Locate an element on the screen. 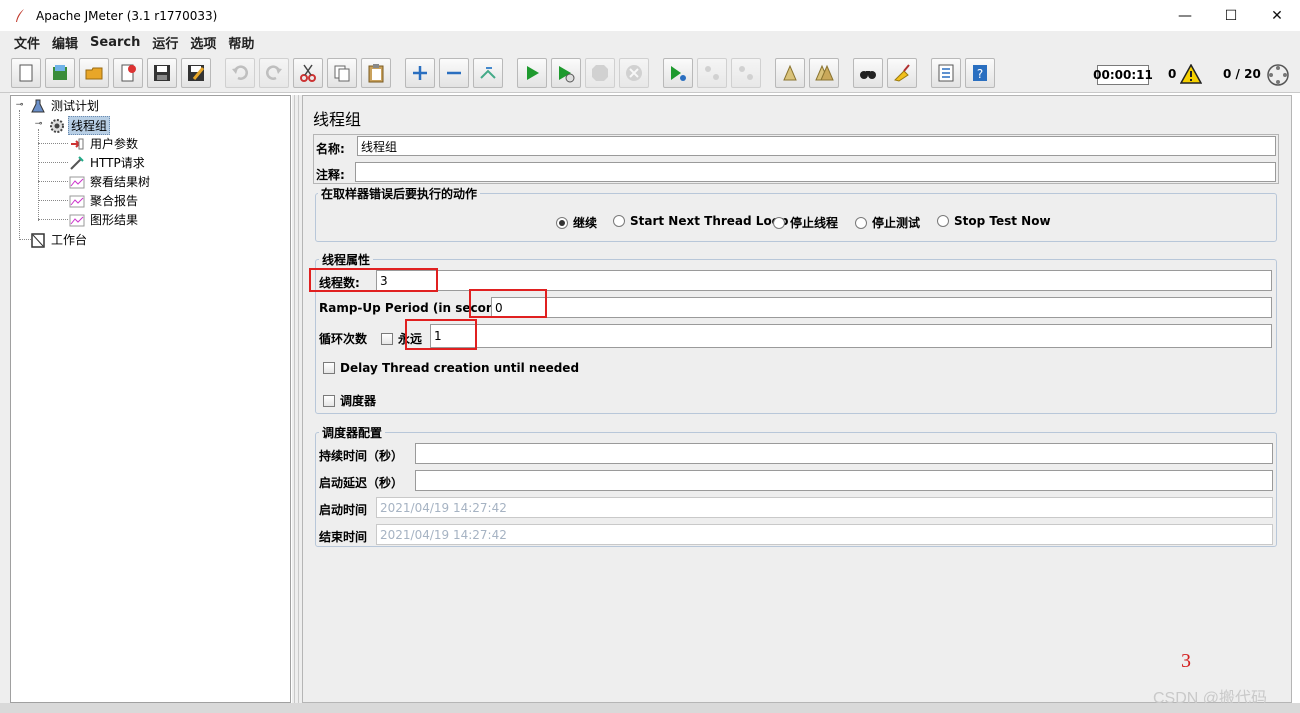 The height and width of the screenshot is (713, 1300). annotation-box-rampup is located at coordinates (508, 303).